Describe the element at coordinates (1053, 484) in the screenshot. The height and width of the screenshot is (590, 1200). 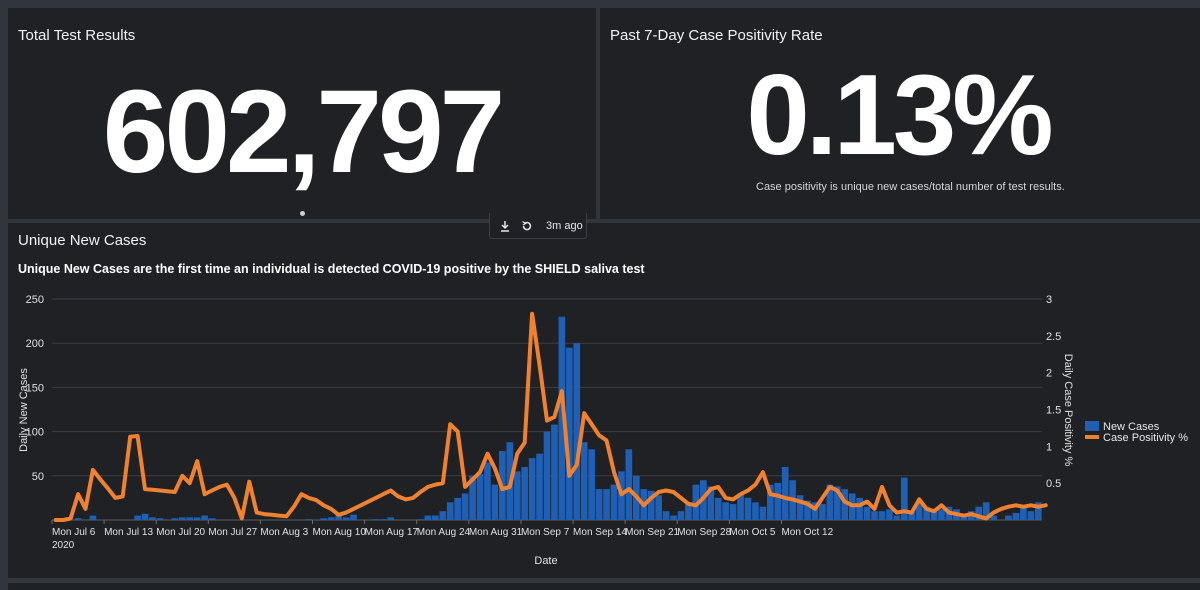
I see `y2-tick-label: 0.5` at that location.